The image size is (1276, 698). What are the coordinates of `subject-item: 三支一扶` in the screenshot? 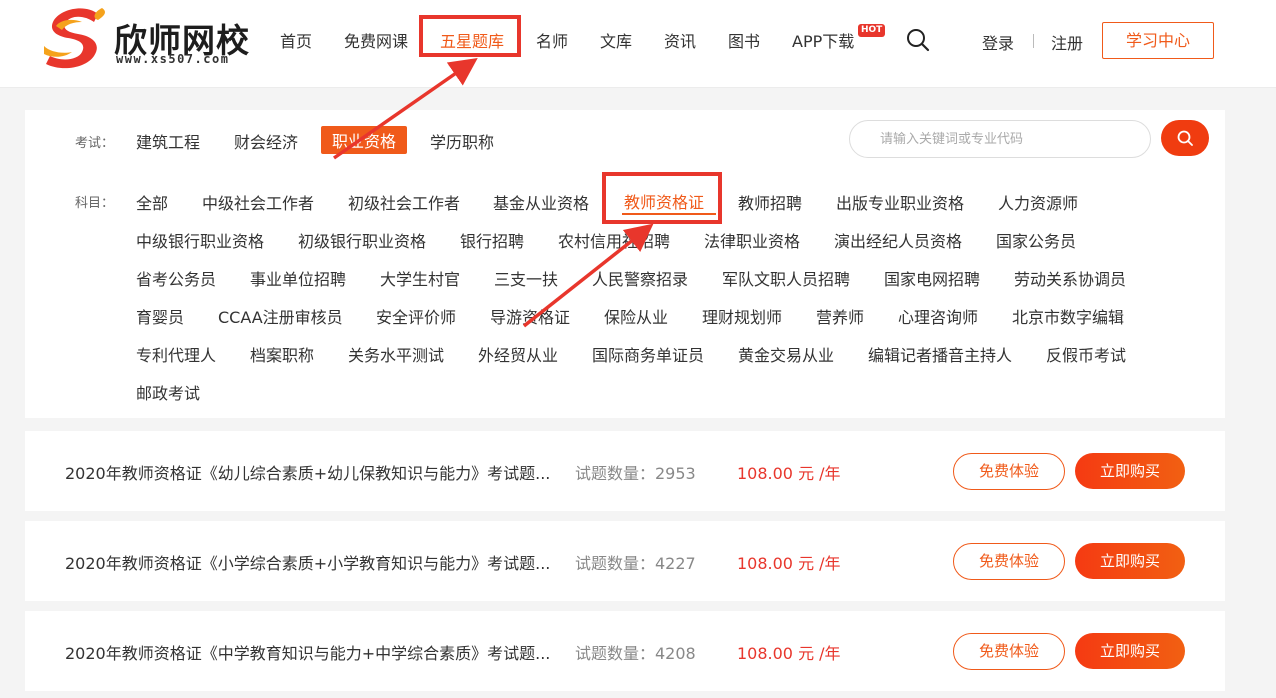 It's located at (526, 278).